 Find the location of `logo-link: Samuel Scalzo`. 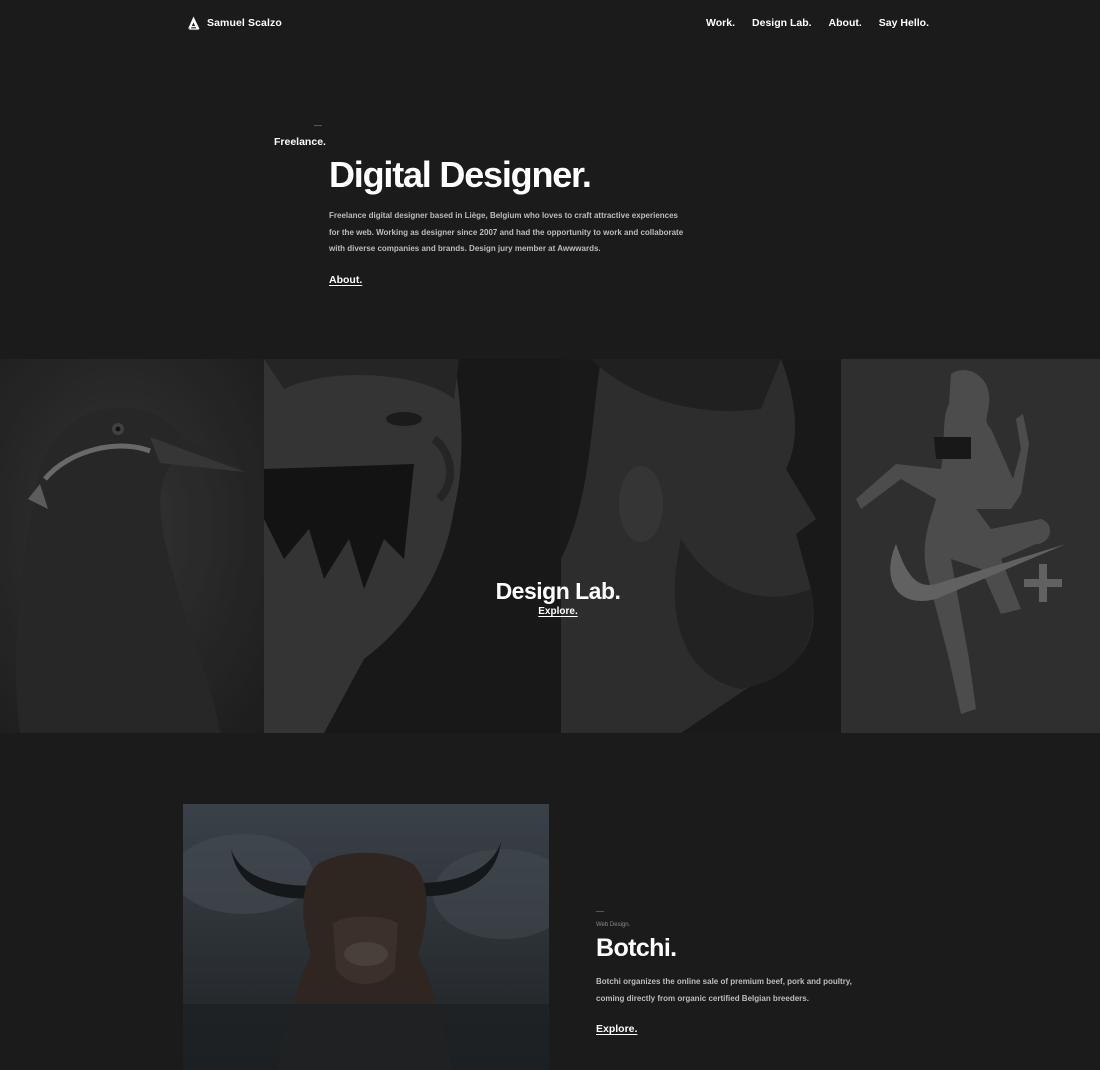

logo-link: Samuel Scalzo is located at coordinates (234, 22).